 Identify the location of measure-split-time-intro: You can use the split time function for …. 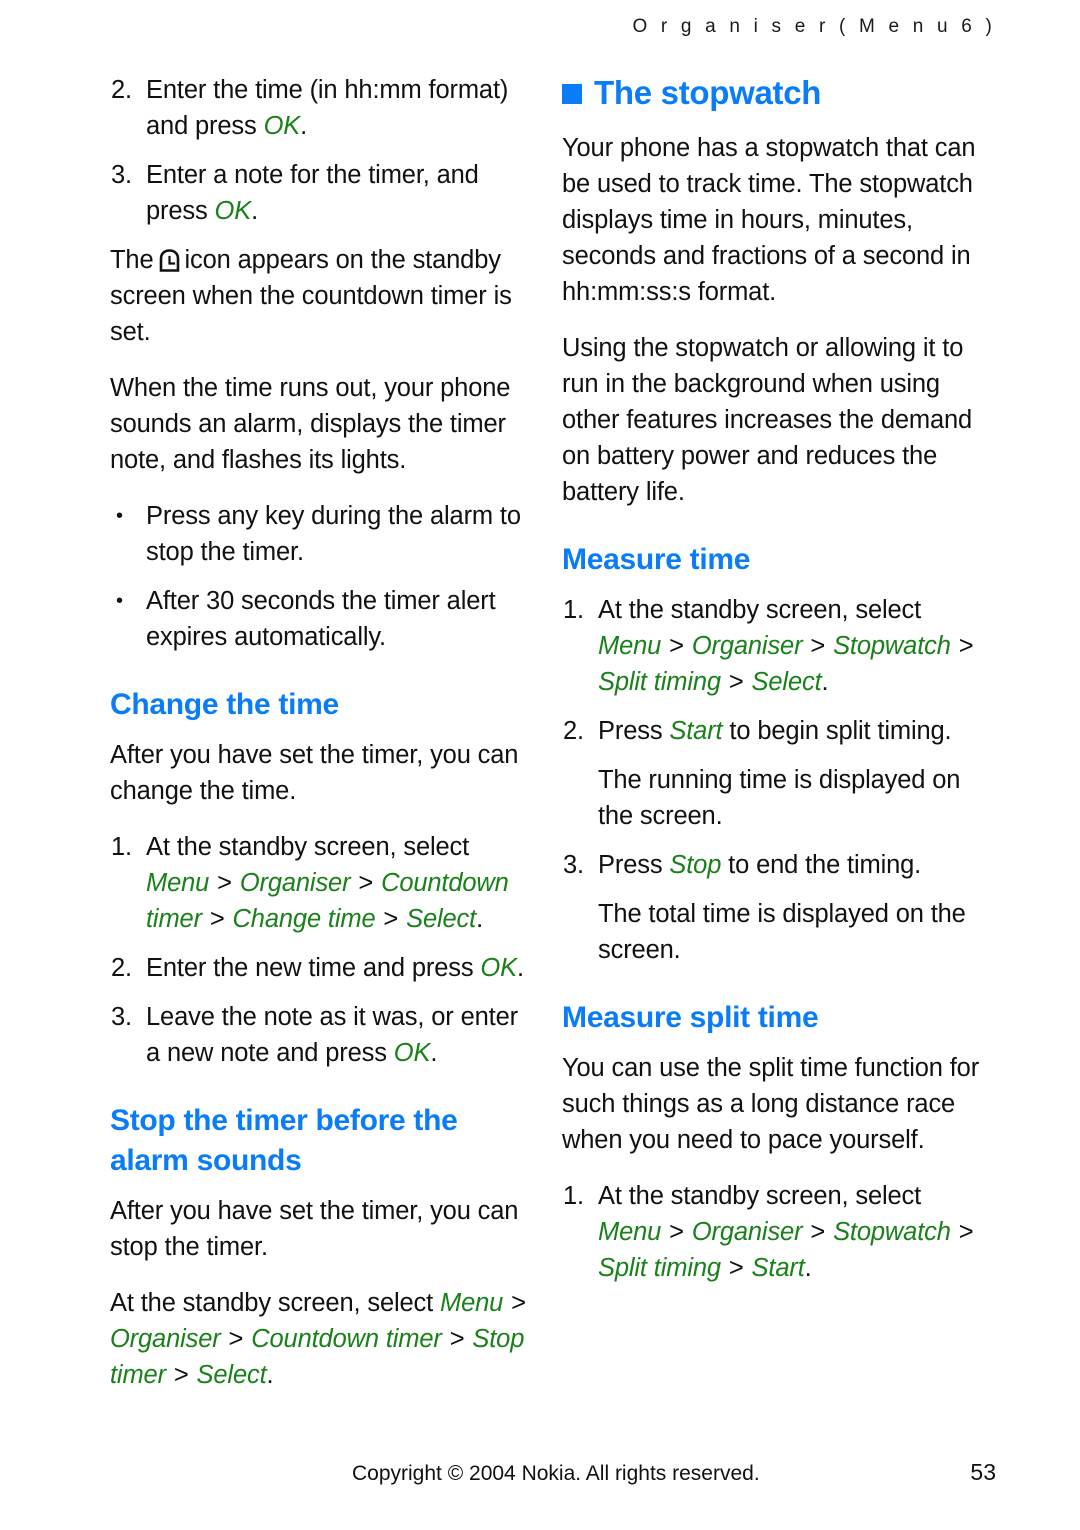
(771, 1104).